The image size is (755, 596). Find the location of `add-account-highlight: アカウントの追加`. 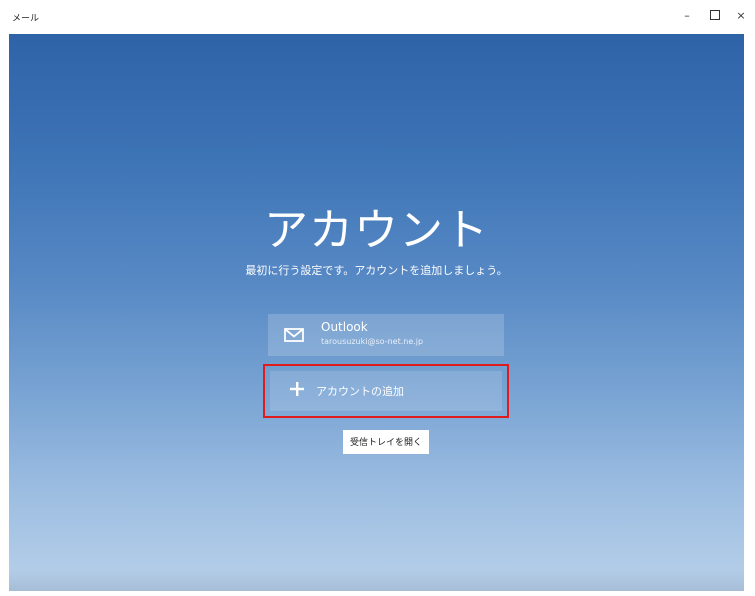

add-account-highlight: アカウントの追加 is located at coordinates (386, 391).